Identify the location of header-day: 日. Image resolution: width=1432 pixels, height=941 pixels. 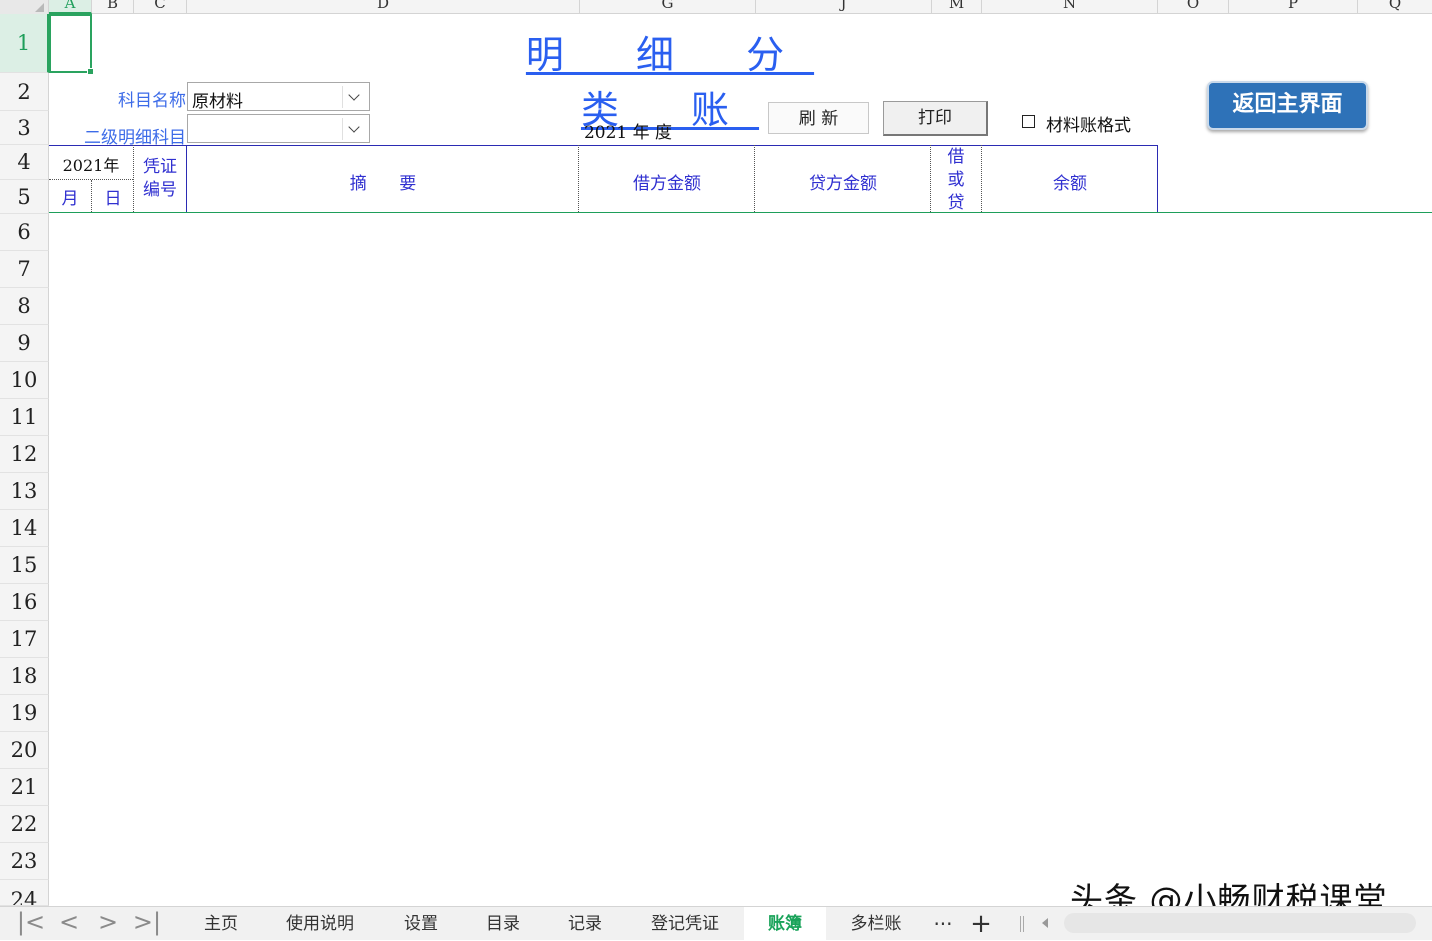
(113, 199).